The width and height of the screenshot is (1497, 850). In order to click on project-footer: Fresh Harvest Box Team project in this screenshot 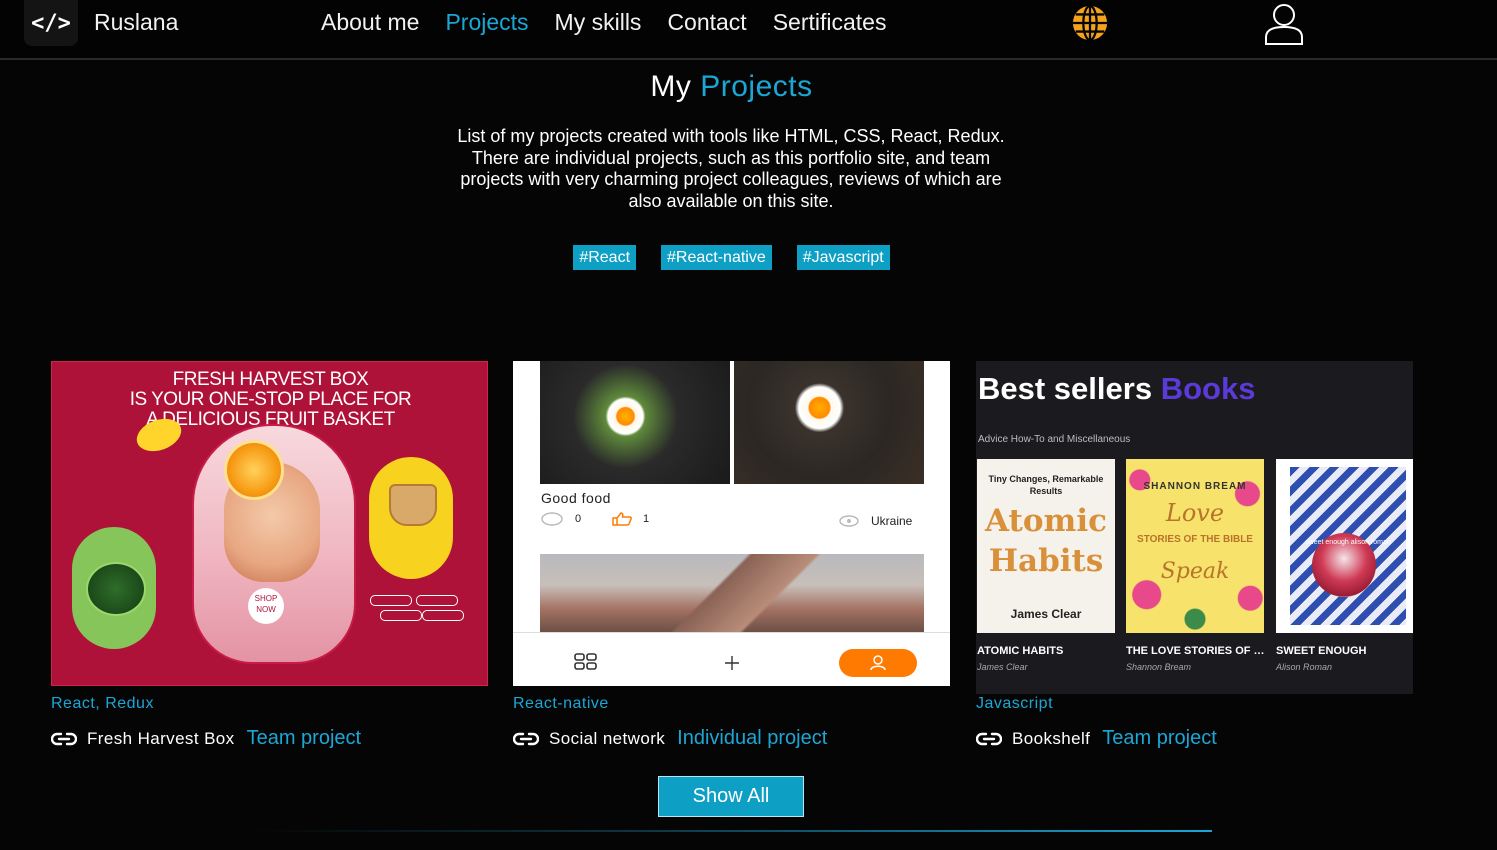, I will do `click(269, 738)`.